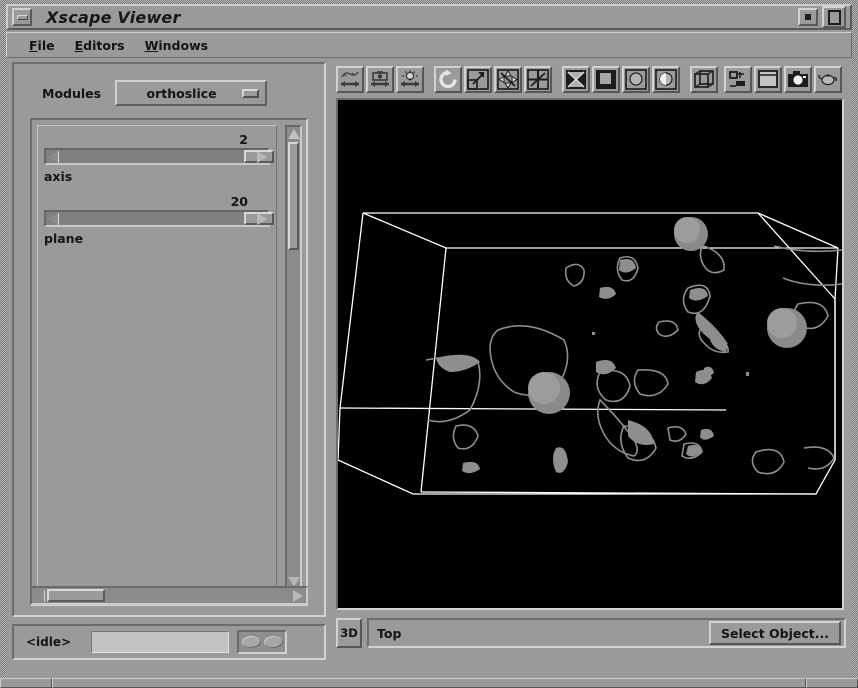  Describe the element at coordinates (251, 93) in the screenshot. I see `option-menu-indicator-icon` at that location.